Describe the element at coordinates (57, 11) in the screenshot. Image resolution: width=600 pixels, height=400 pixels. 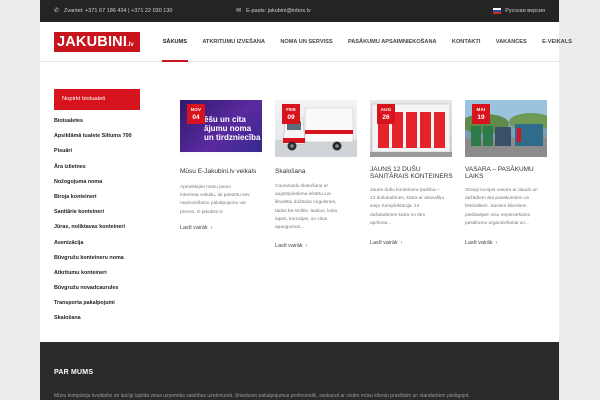
I see `phone-icon: ✆` at that location.